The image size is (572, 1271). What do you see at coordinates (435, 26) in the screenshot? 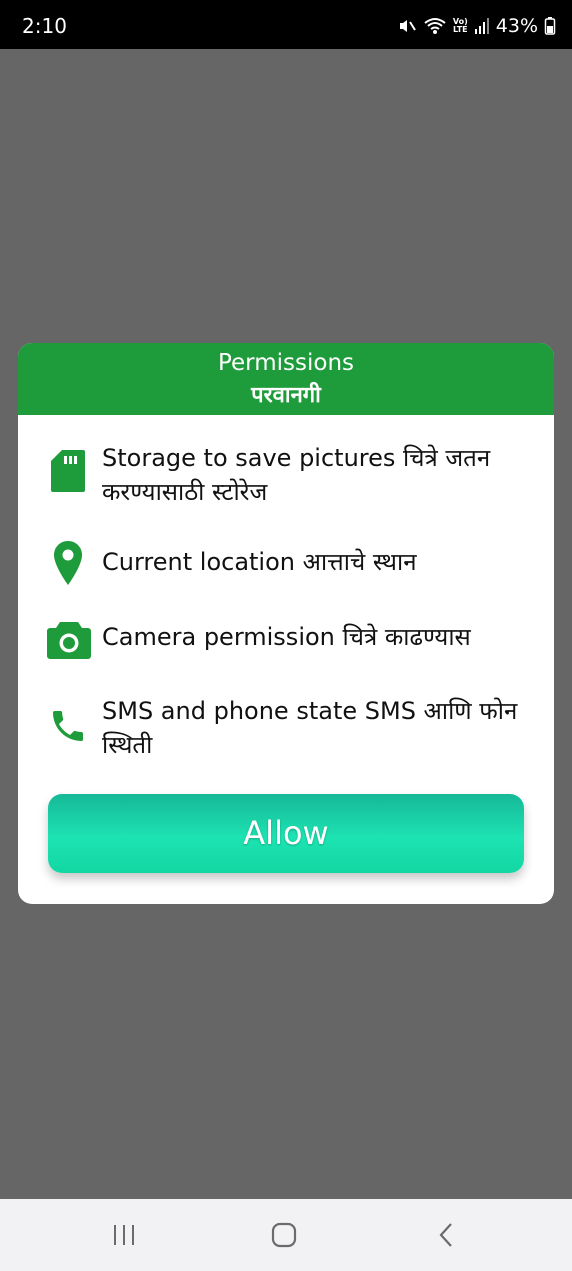
I see `wifi-icon` at bounding box center [435, 26].